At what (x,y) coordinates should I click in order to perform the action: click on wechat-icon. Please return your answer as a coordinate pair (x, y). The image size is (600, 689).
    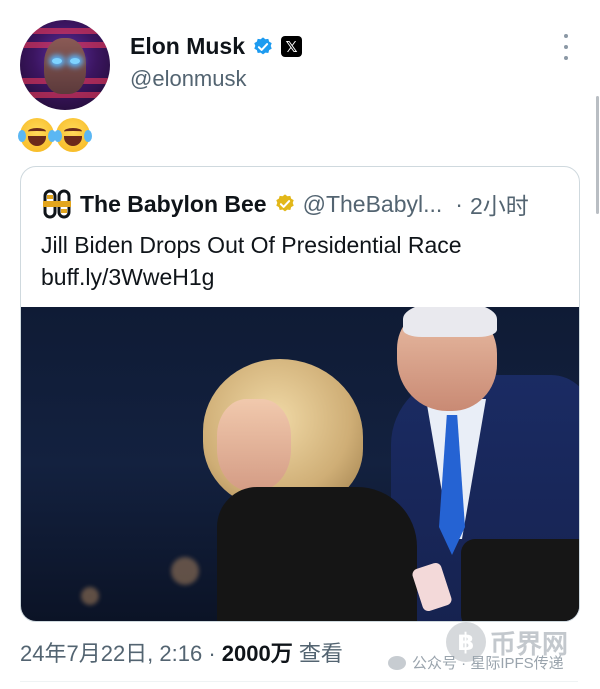
    Looking at the image, I should click on (397, 662).